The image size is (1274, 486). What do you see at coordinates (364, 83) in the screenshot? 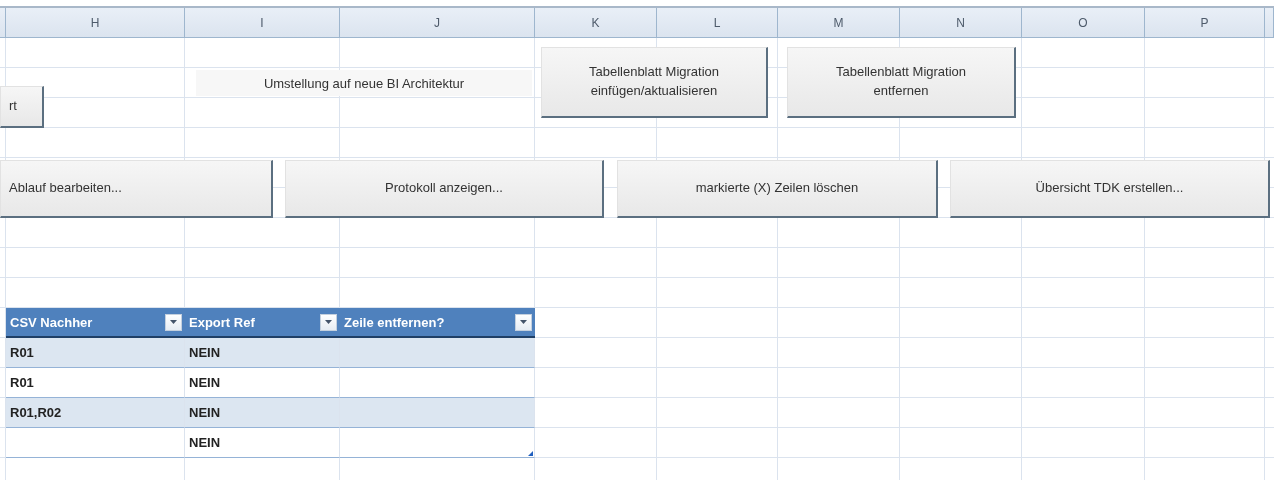
I see `sheet-label: Umstellung auf neue BI Architektur` at bounding box center [364, 83].